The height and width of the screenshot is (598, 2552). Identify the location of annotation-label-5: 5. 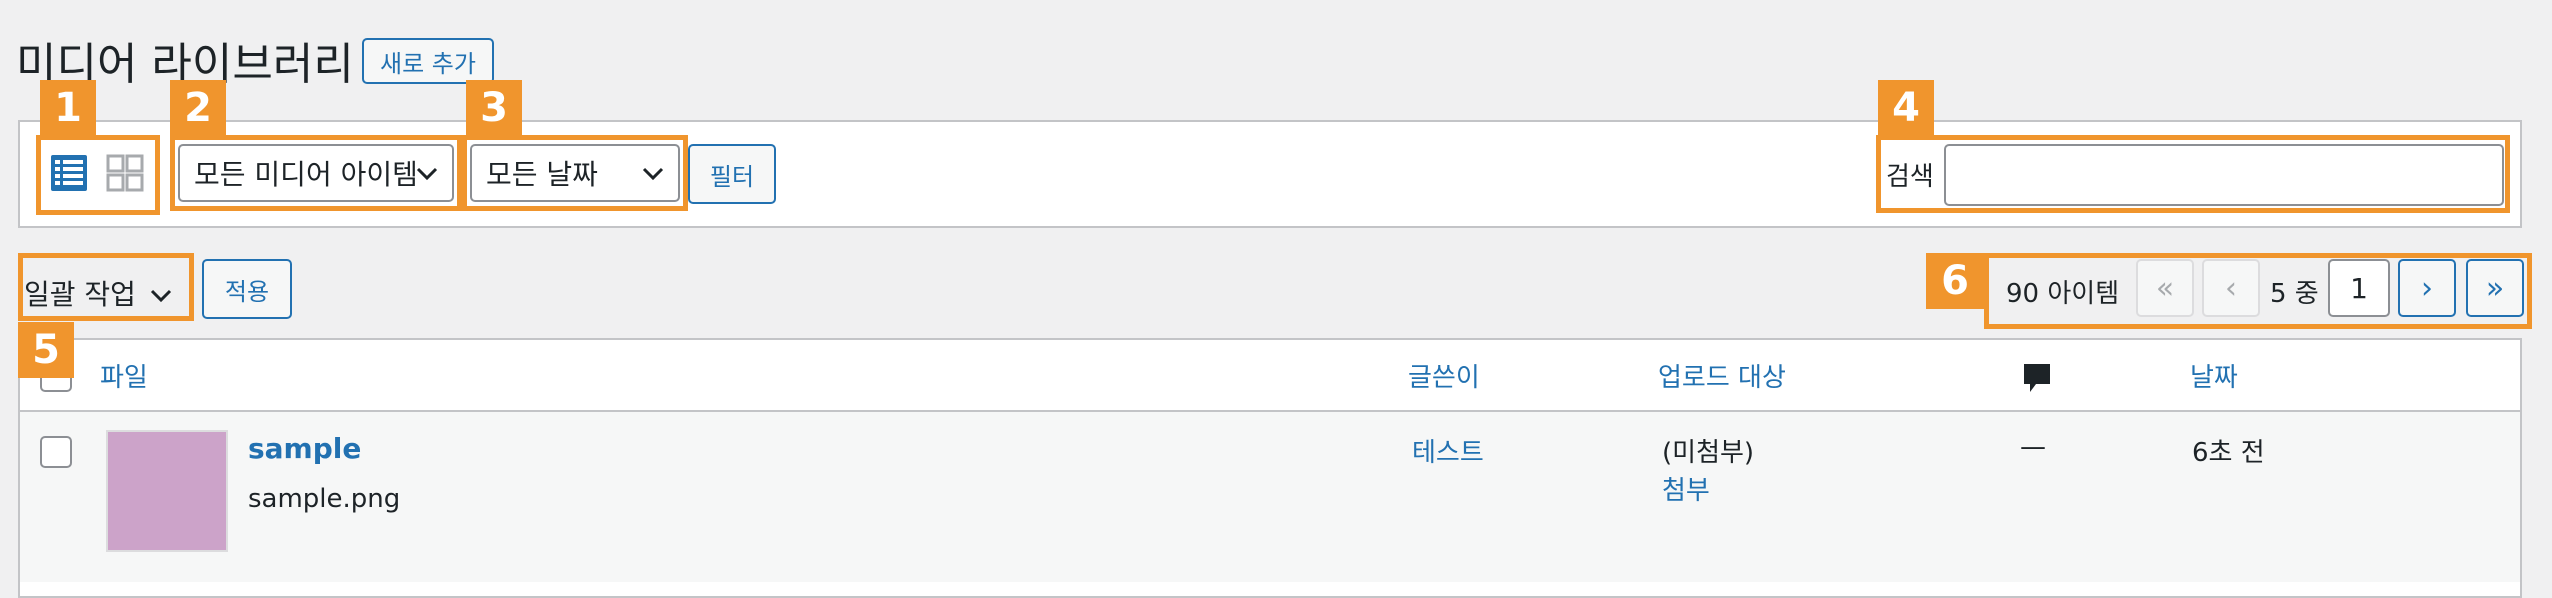
(46, 350).